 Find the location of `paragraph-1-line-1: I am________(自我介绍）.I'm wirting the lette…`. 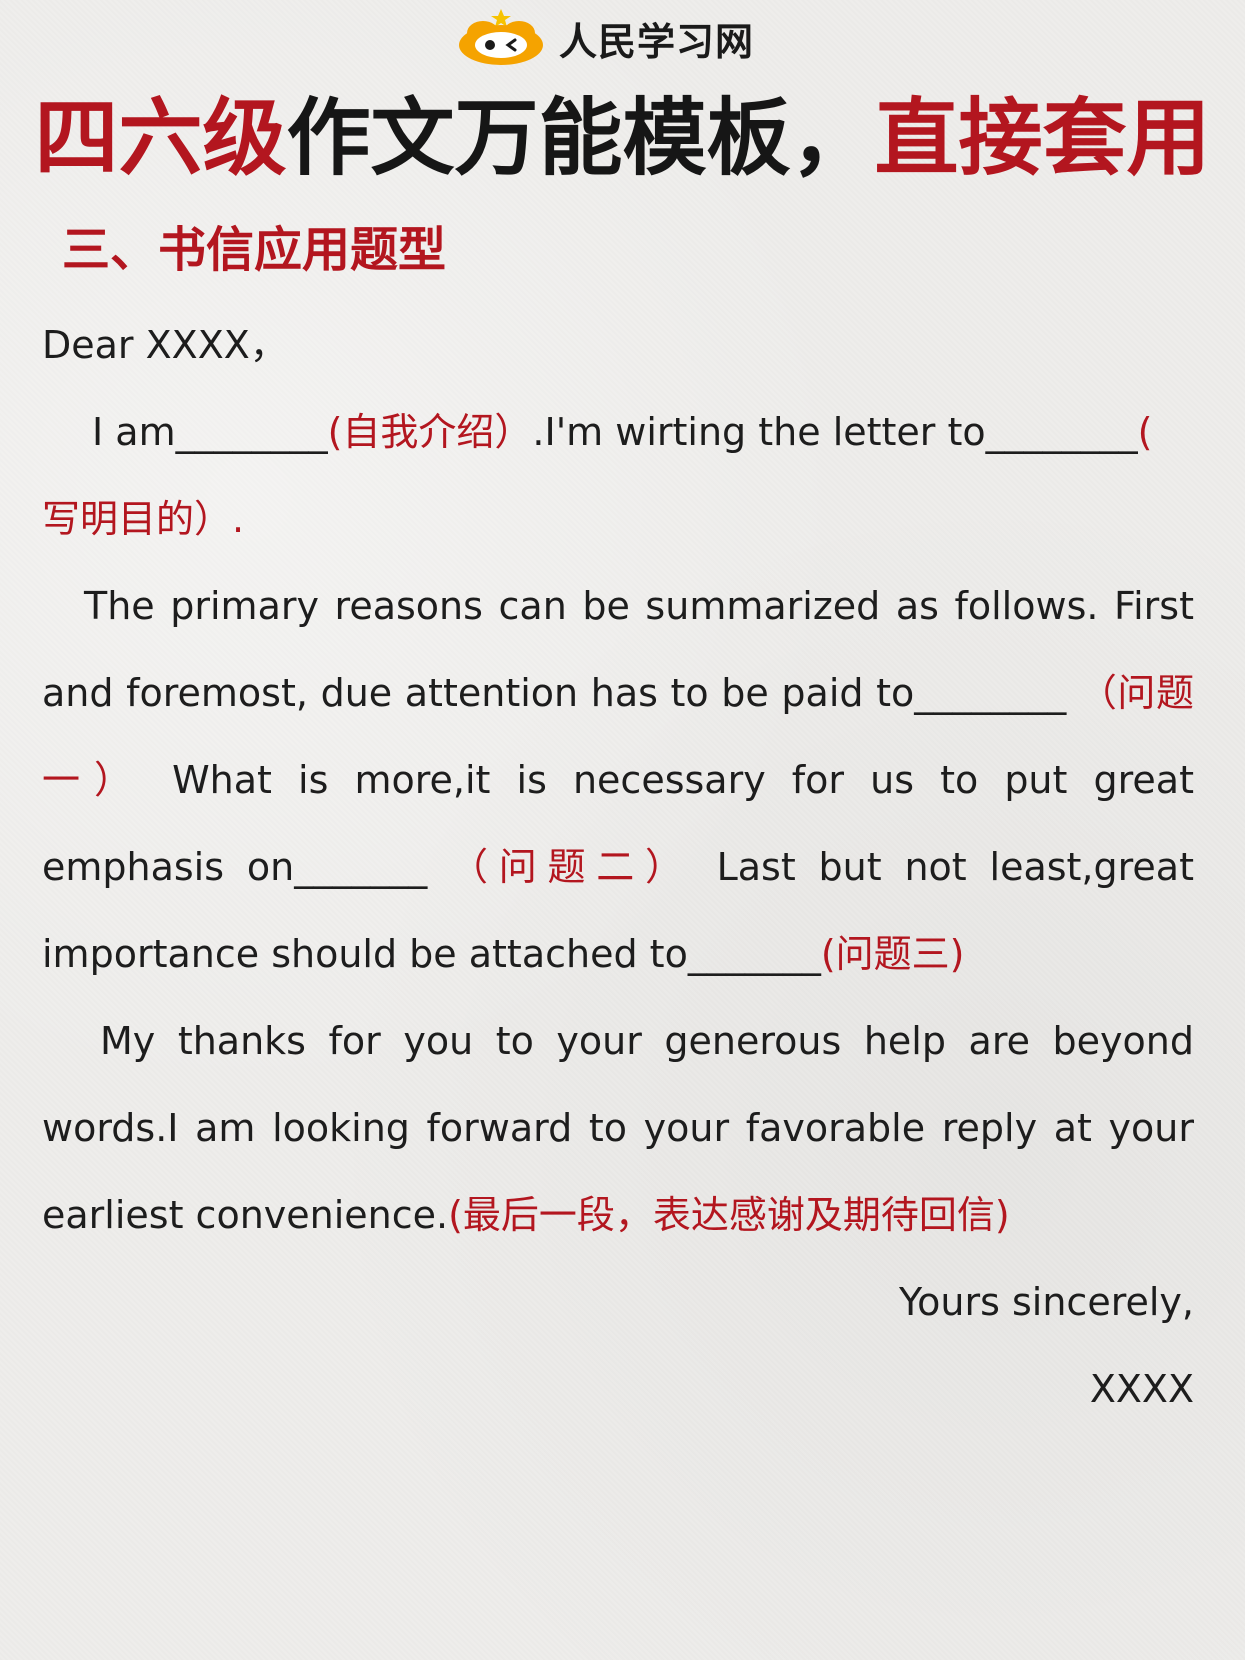

paragraph-1-line-1: I am________(自我介绍）.I'm wirting the lette… is located at coordinates (618, 432).